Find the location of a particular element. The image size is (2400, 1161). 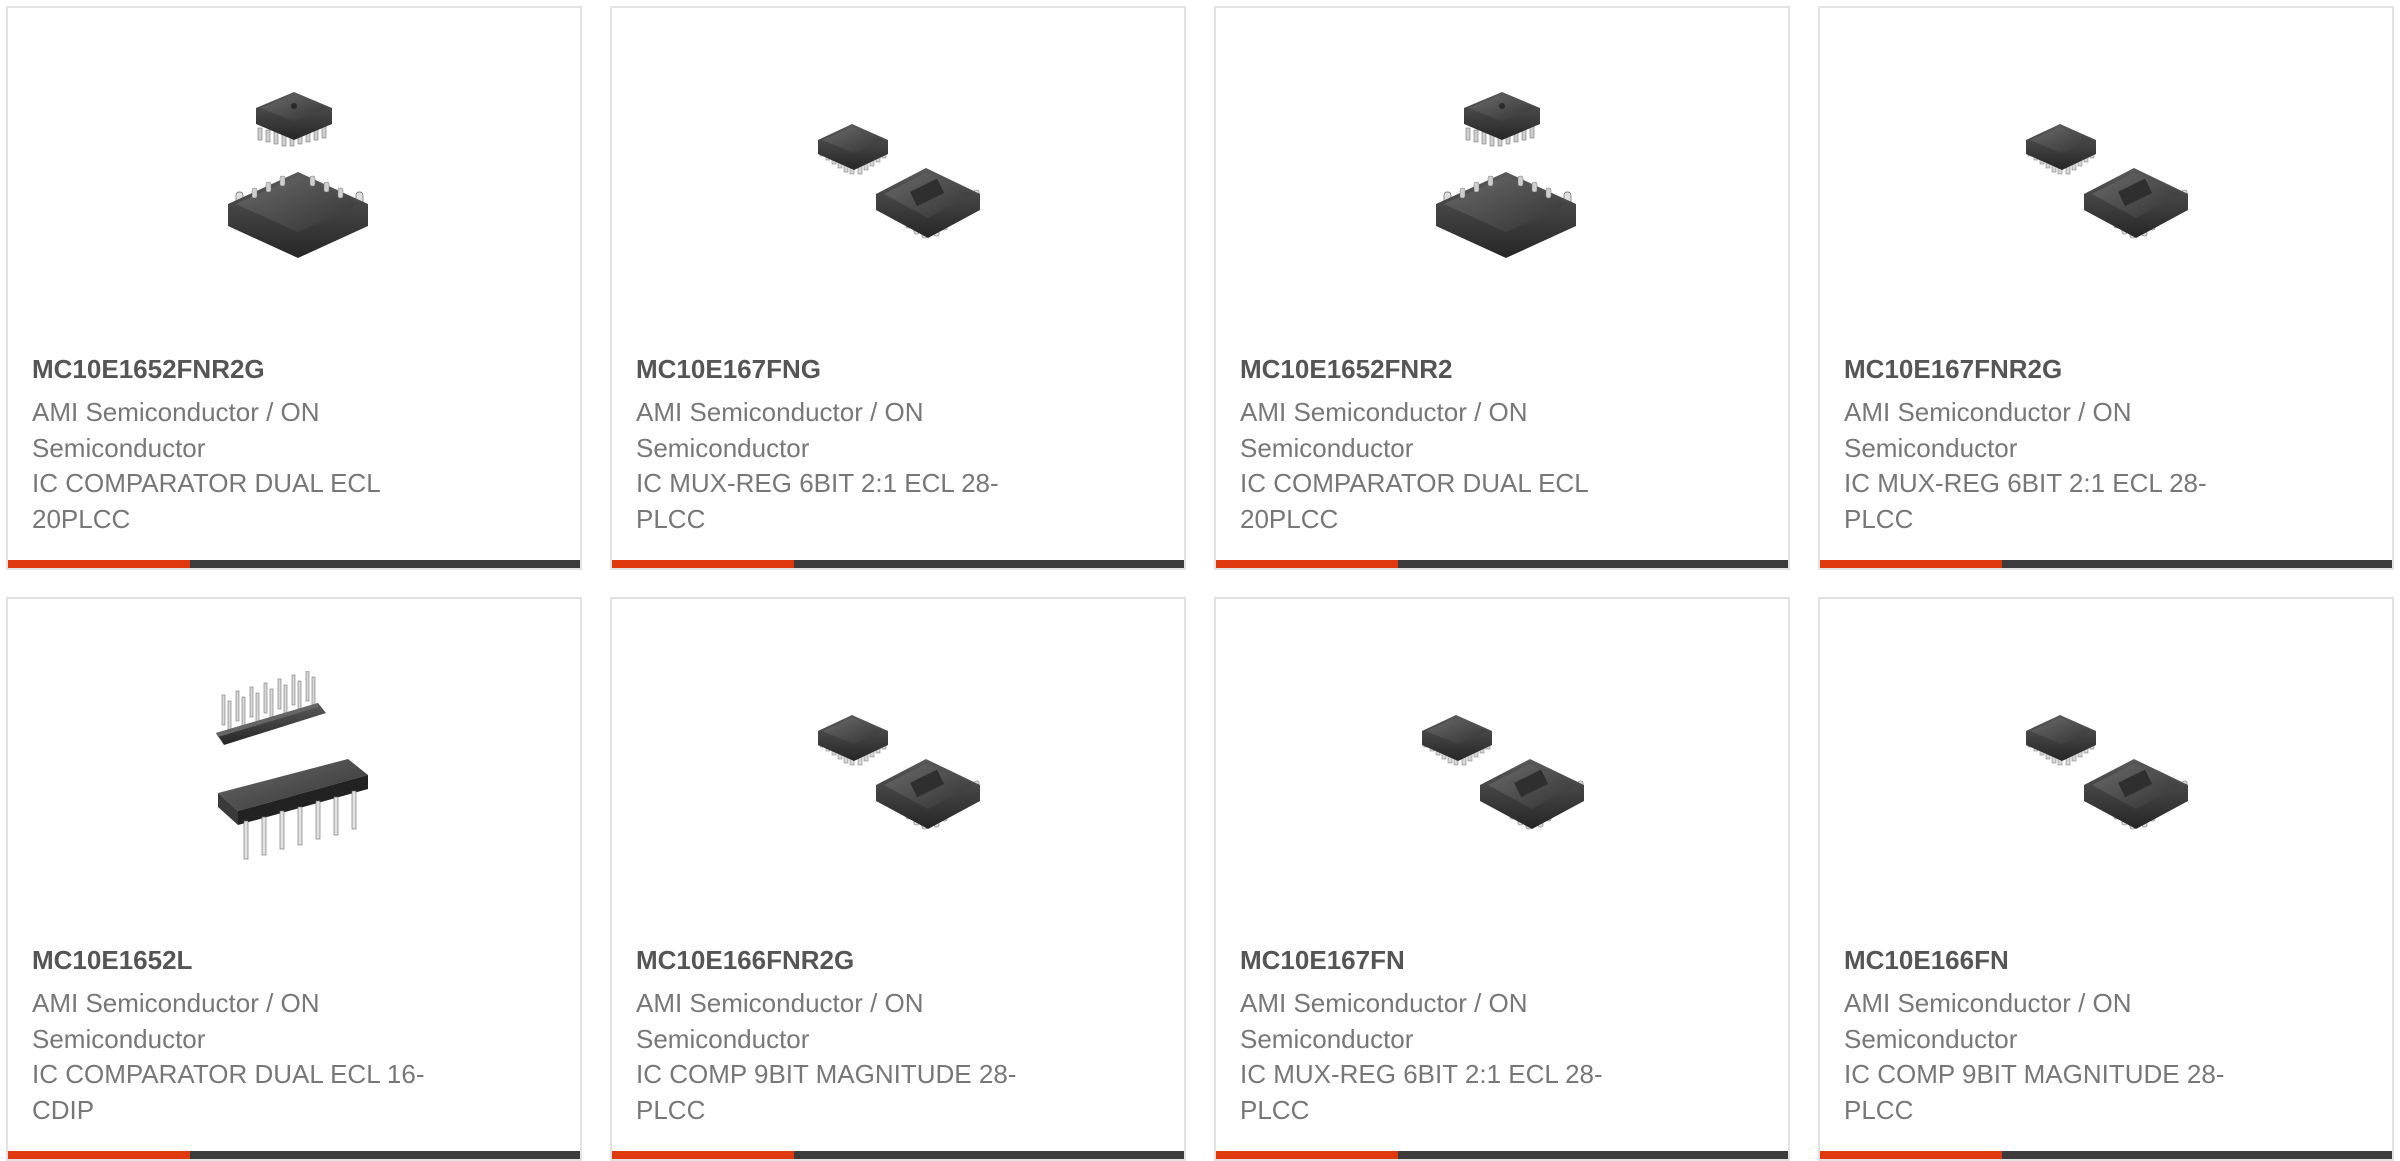

part-number: MC10E1652FNR2 is located at coordinates (1346, 369).